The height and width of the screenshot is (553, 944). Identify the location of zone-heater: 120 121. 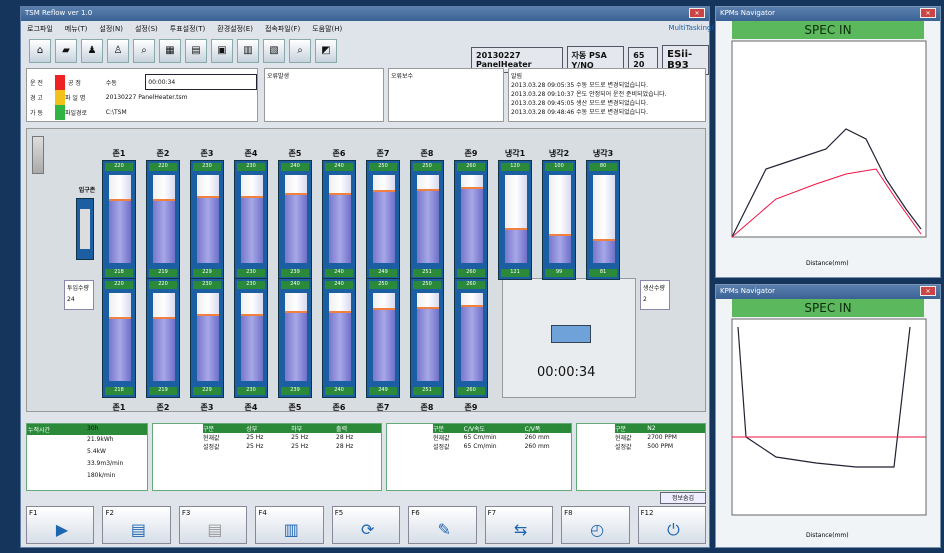
(515, 220).